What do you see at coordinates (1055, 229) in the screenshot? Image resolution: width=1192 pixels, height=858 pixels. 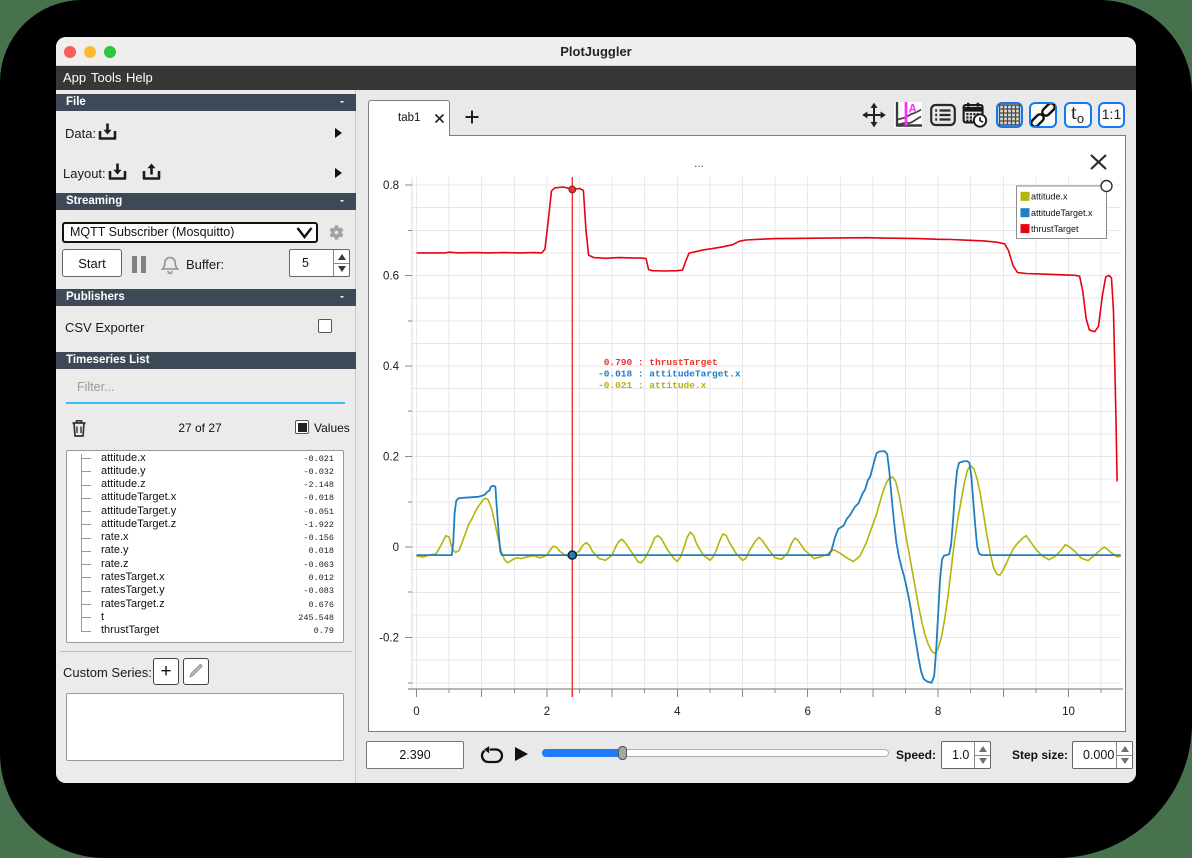 I see `svg-text: thrustTarget` at bounding box center [1055, 229].